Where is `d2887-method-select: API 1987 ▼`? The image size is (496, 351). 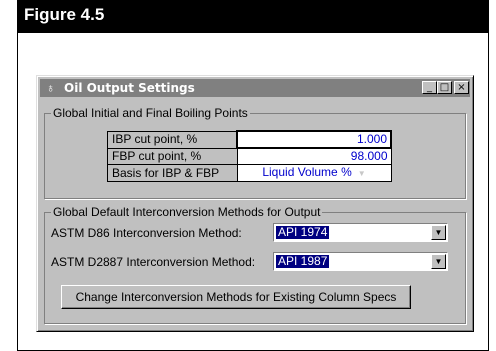
d2887-method-select: API 1987 ▼ is located at coordinates (360, 261).